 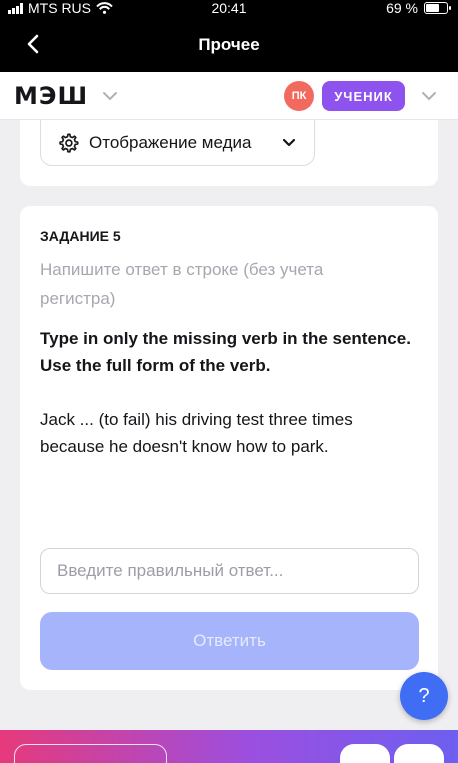 What do you see at coordinates (170, 142) in the screenshot?
I see `media-display-label: Отображение медиа` at bounding box center [170, 142].